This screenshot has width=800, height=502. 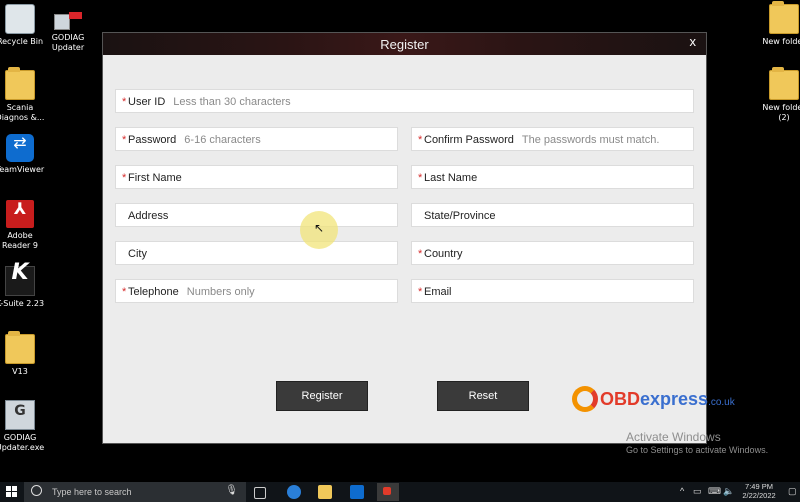 What do you see at coordinates (357, 492) in the screenshot?
I see `teamviewer-taskbar-icon` at bounding box center [357, 492].